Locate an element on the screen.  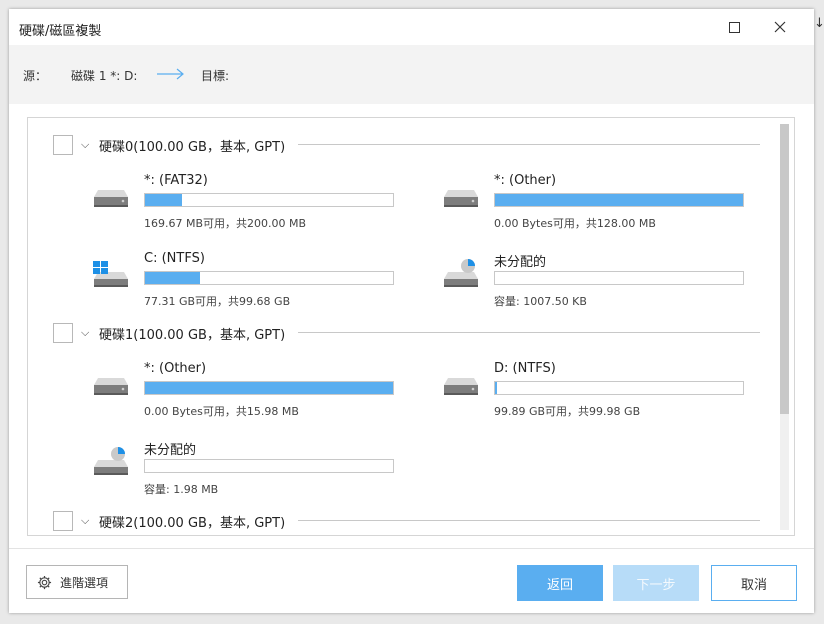
close-button is located at coordinates (780, 27).